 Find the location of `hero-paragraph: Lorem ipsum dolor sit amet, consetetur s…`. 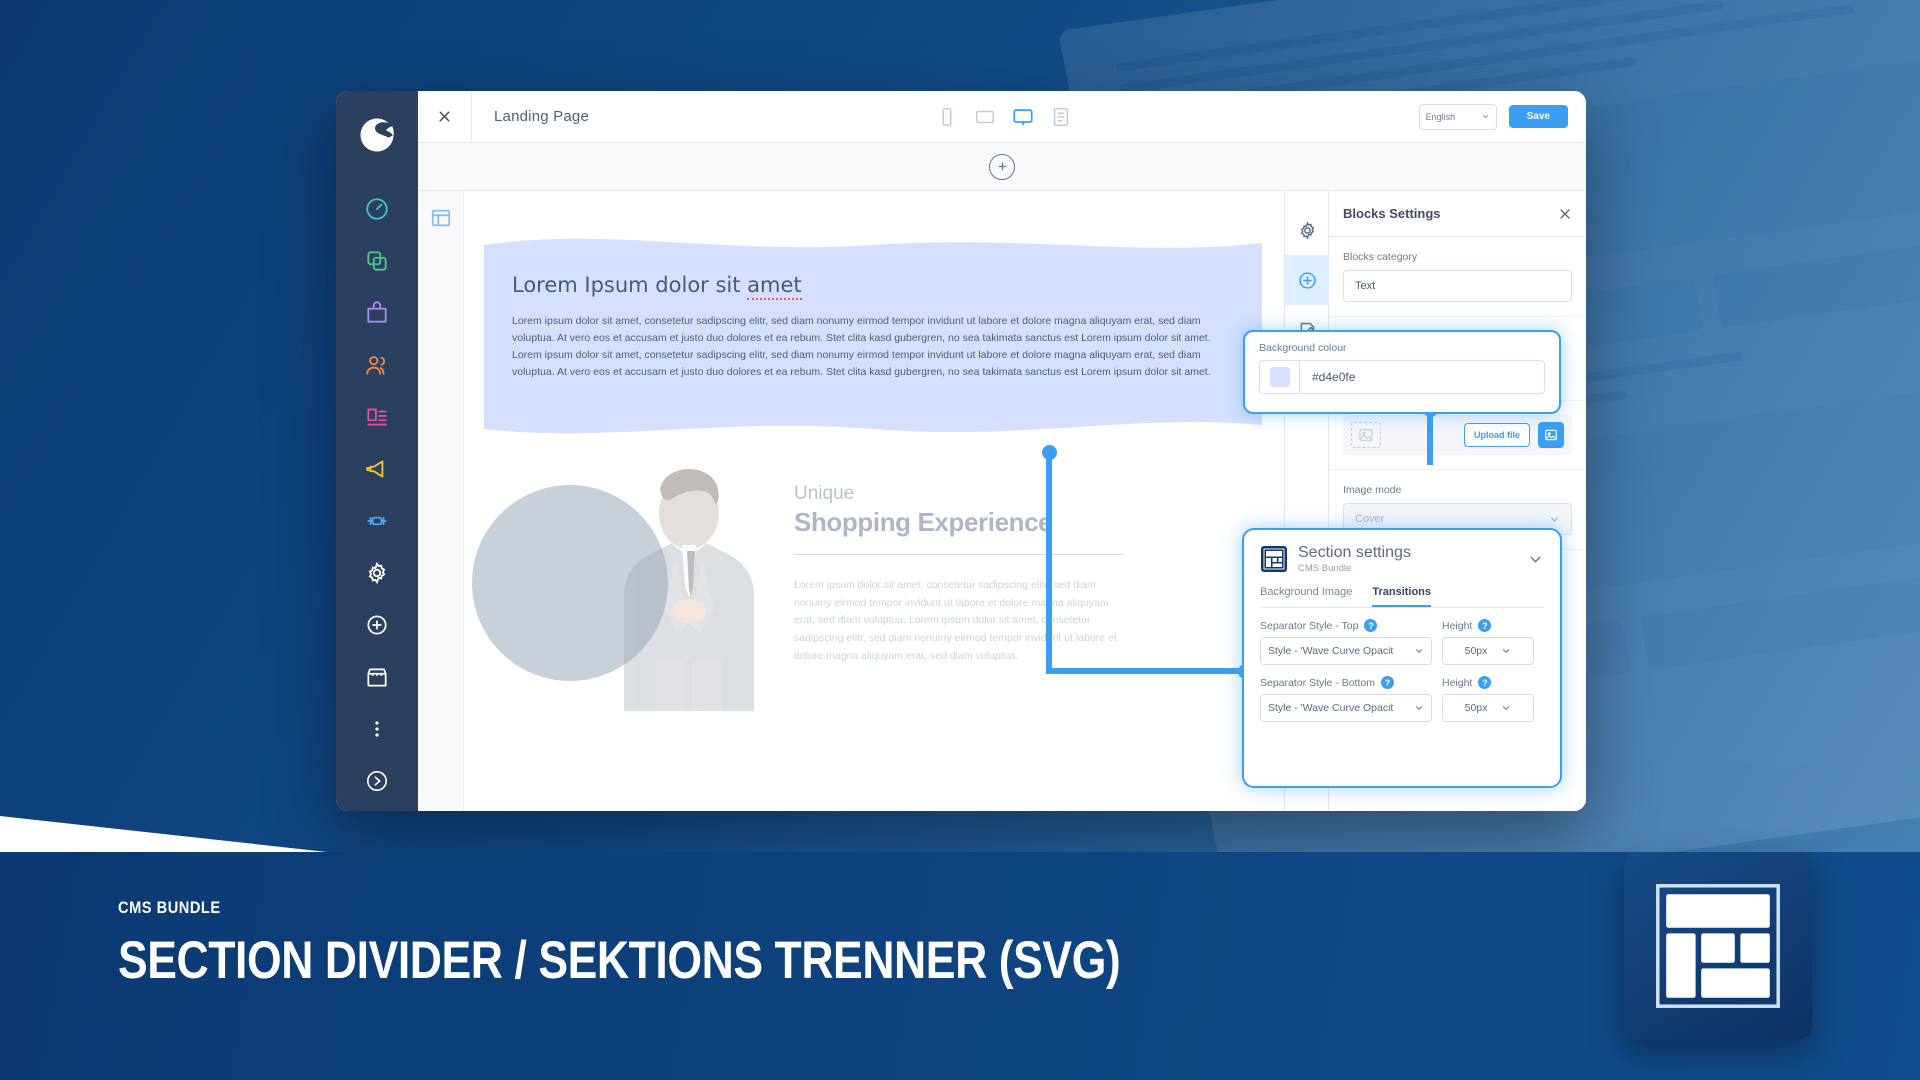

hero-paragraph: Lorem ipsum dolor sit amet, consetetur s… is located at coordinates (861, 346).